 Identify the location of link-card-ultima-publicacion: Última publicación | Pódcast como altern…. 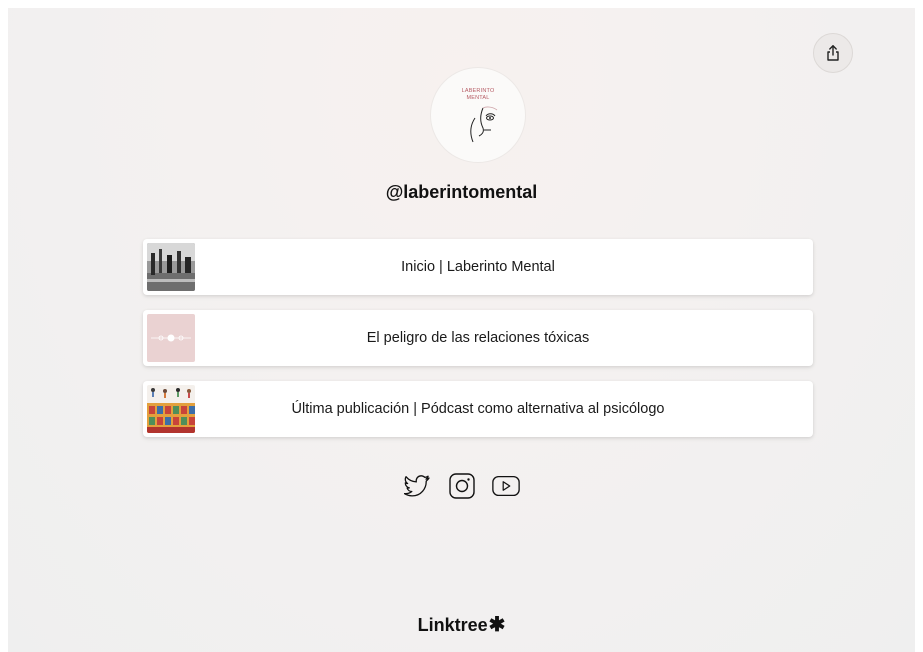
(478, 409).